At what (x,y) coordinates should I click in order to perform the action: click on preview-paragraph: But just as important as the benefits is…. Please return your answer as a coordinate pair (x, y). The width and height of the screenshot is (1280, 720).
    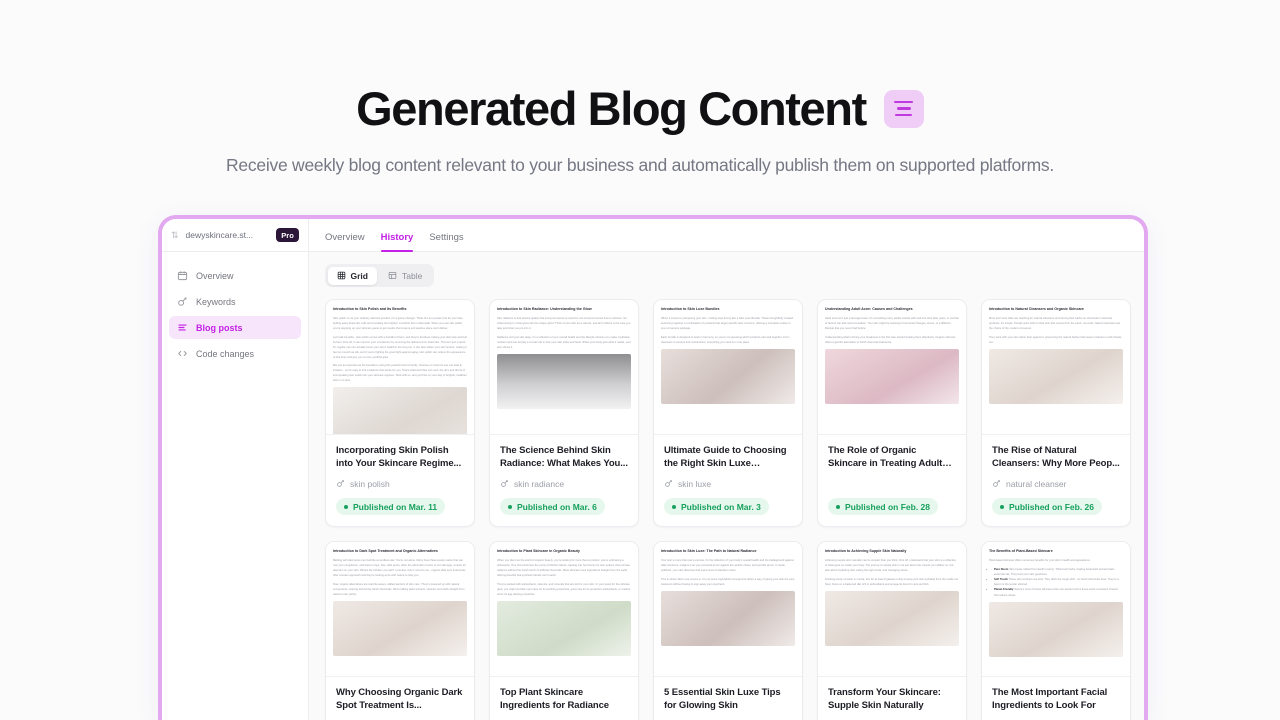
    Looking at the image, I should click on (400, 373).